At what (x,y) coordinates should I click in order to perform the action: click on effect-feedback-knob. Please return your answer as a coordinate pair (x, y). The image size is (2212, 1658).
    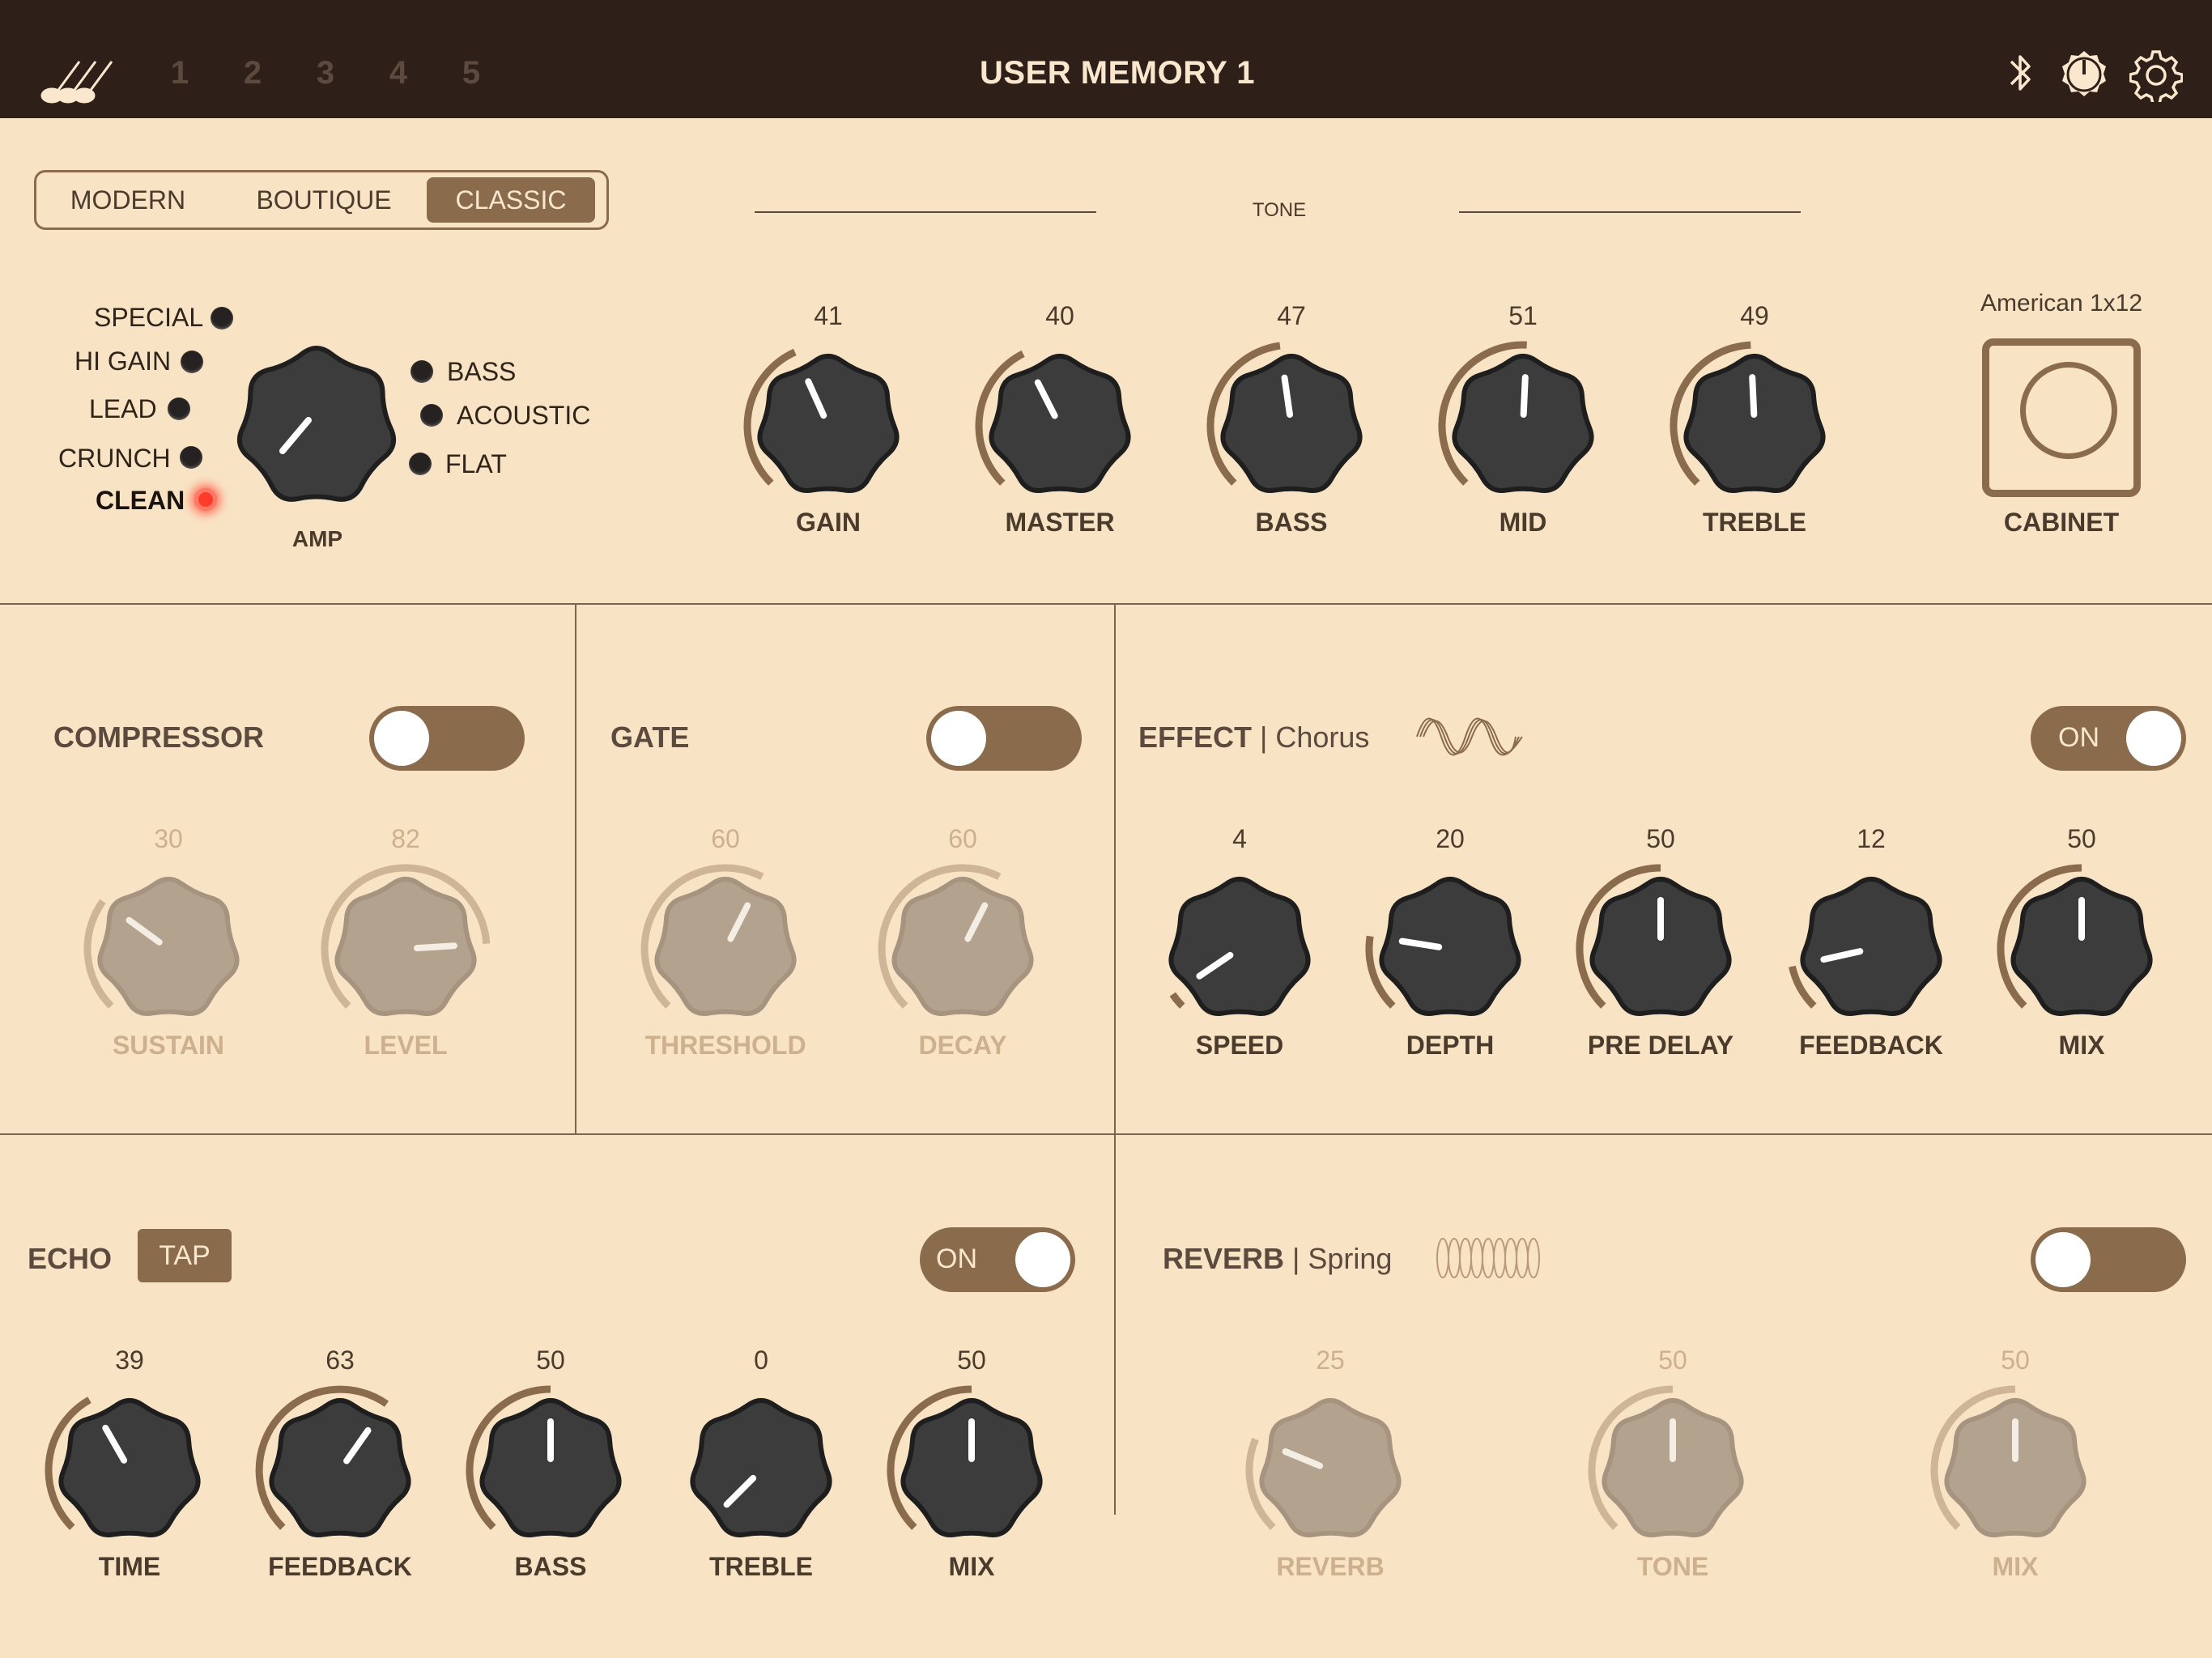
    Looking at the image, I should click on (1871, 949).